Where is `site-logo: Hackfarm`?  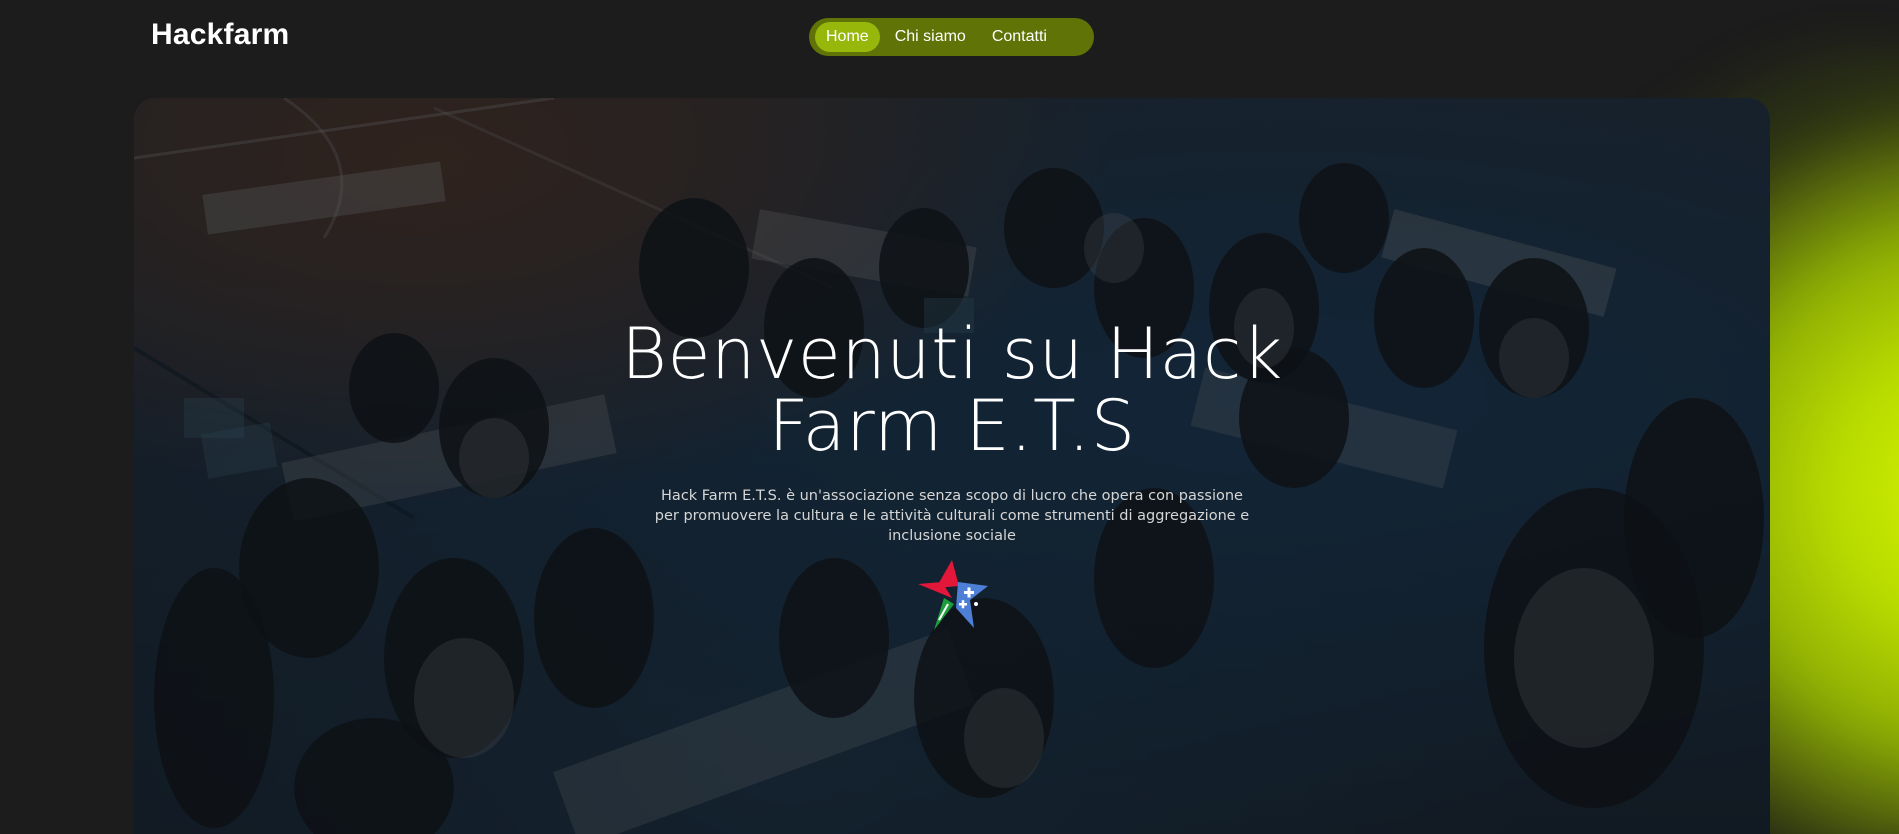
site-logo: Hackfarm is located at coordinates (220, 35).